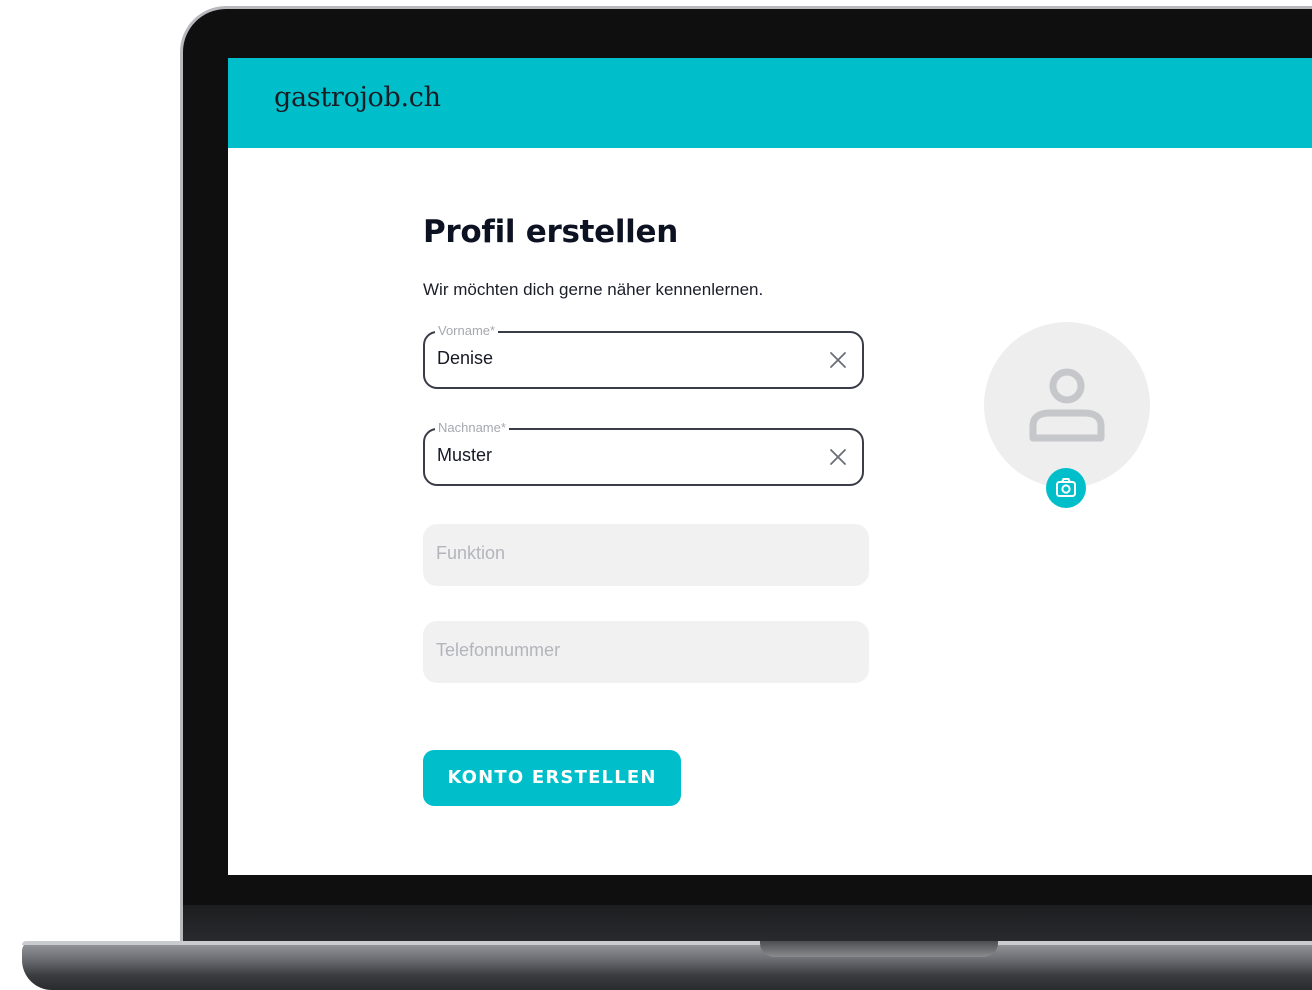  I want to click on first-name-field: Vorname* Denise, so click(643, 356).